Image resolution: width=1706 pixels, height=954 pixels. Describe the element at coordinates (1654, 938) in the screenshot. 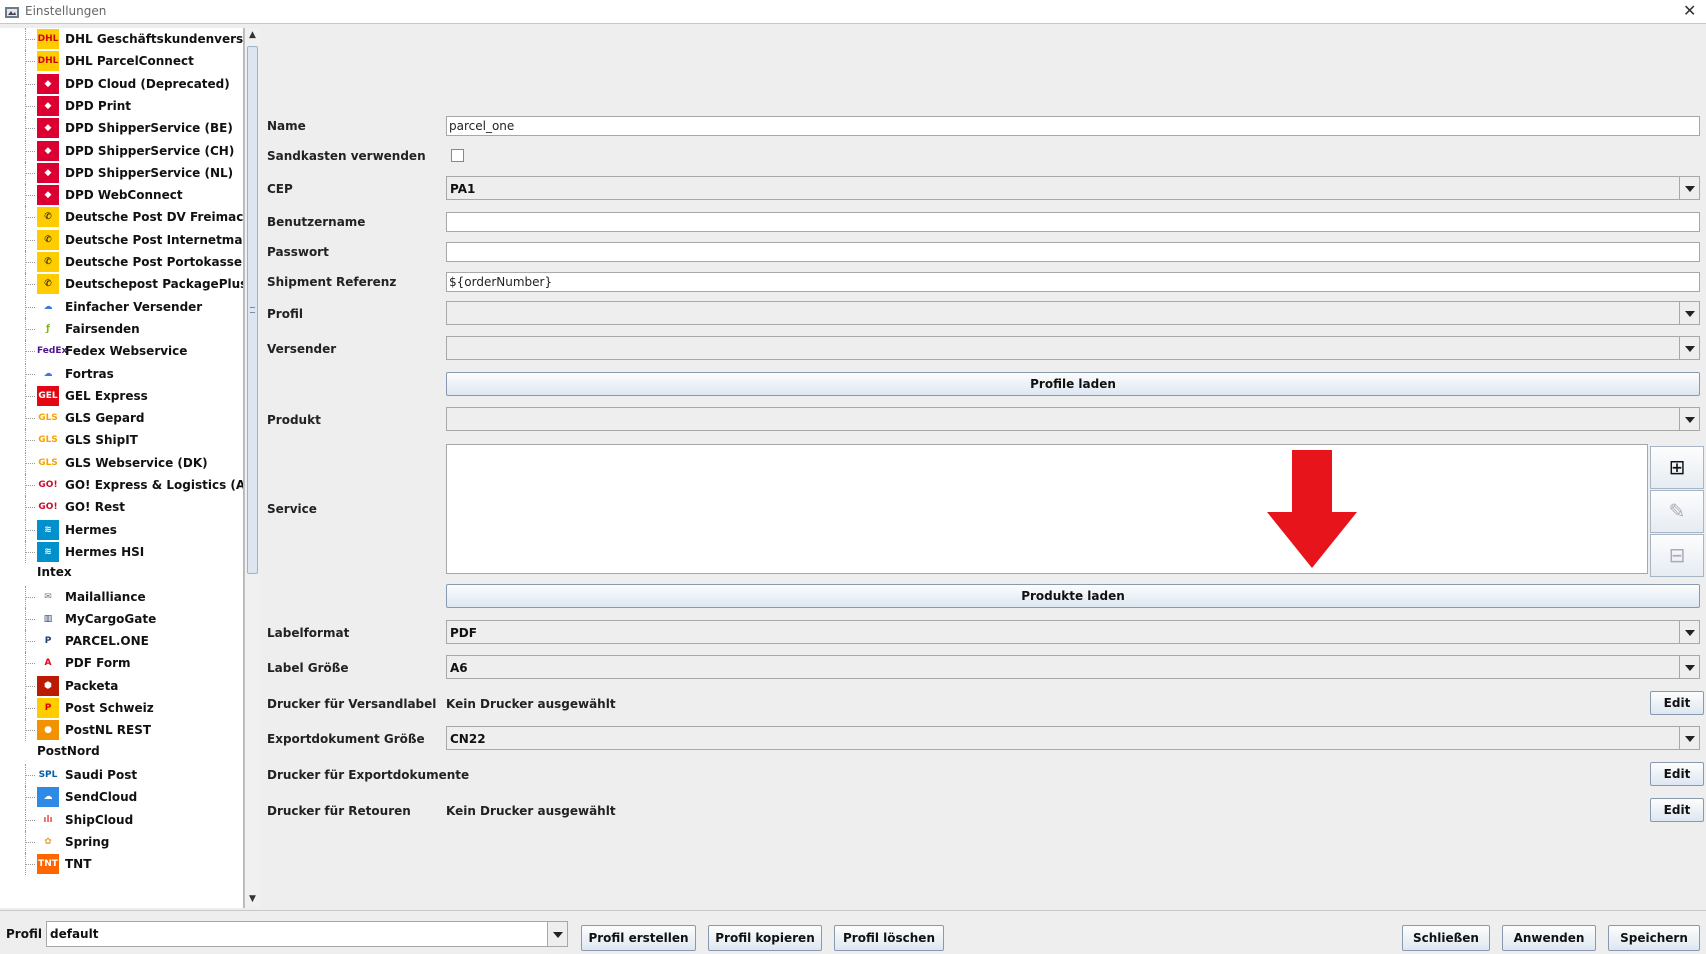

I see `save-button: Speichern` at that location.